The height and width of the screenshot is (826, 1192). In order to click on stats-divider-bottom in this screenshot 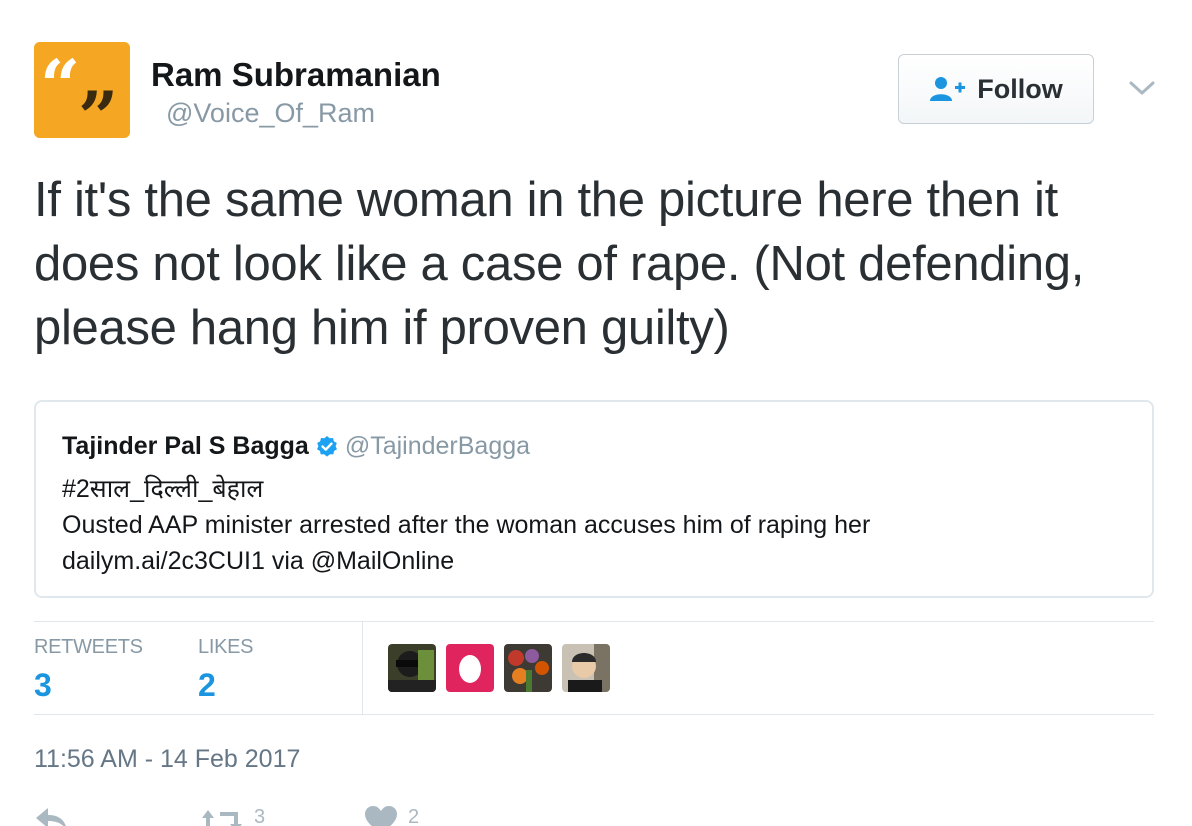, I will do `click(594, 714)`.